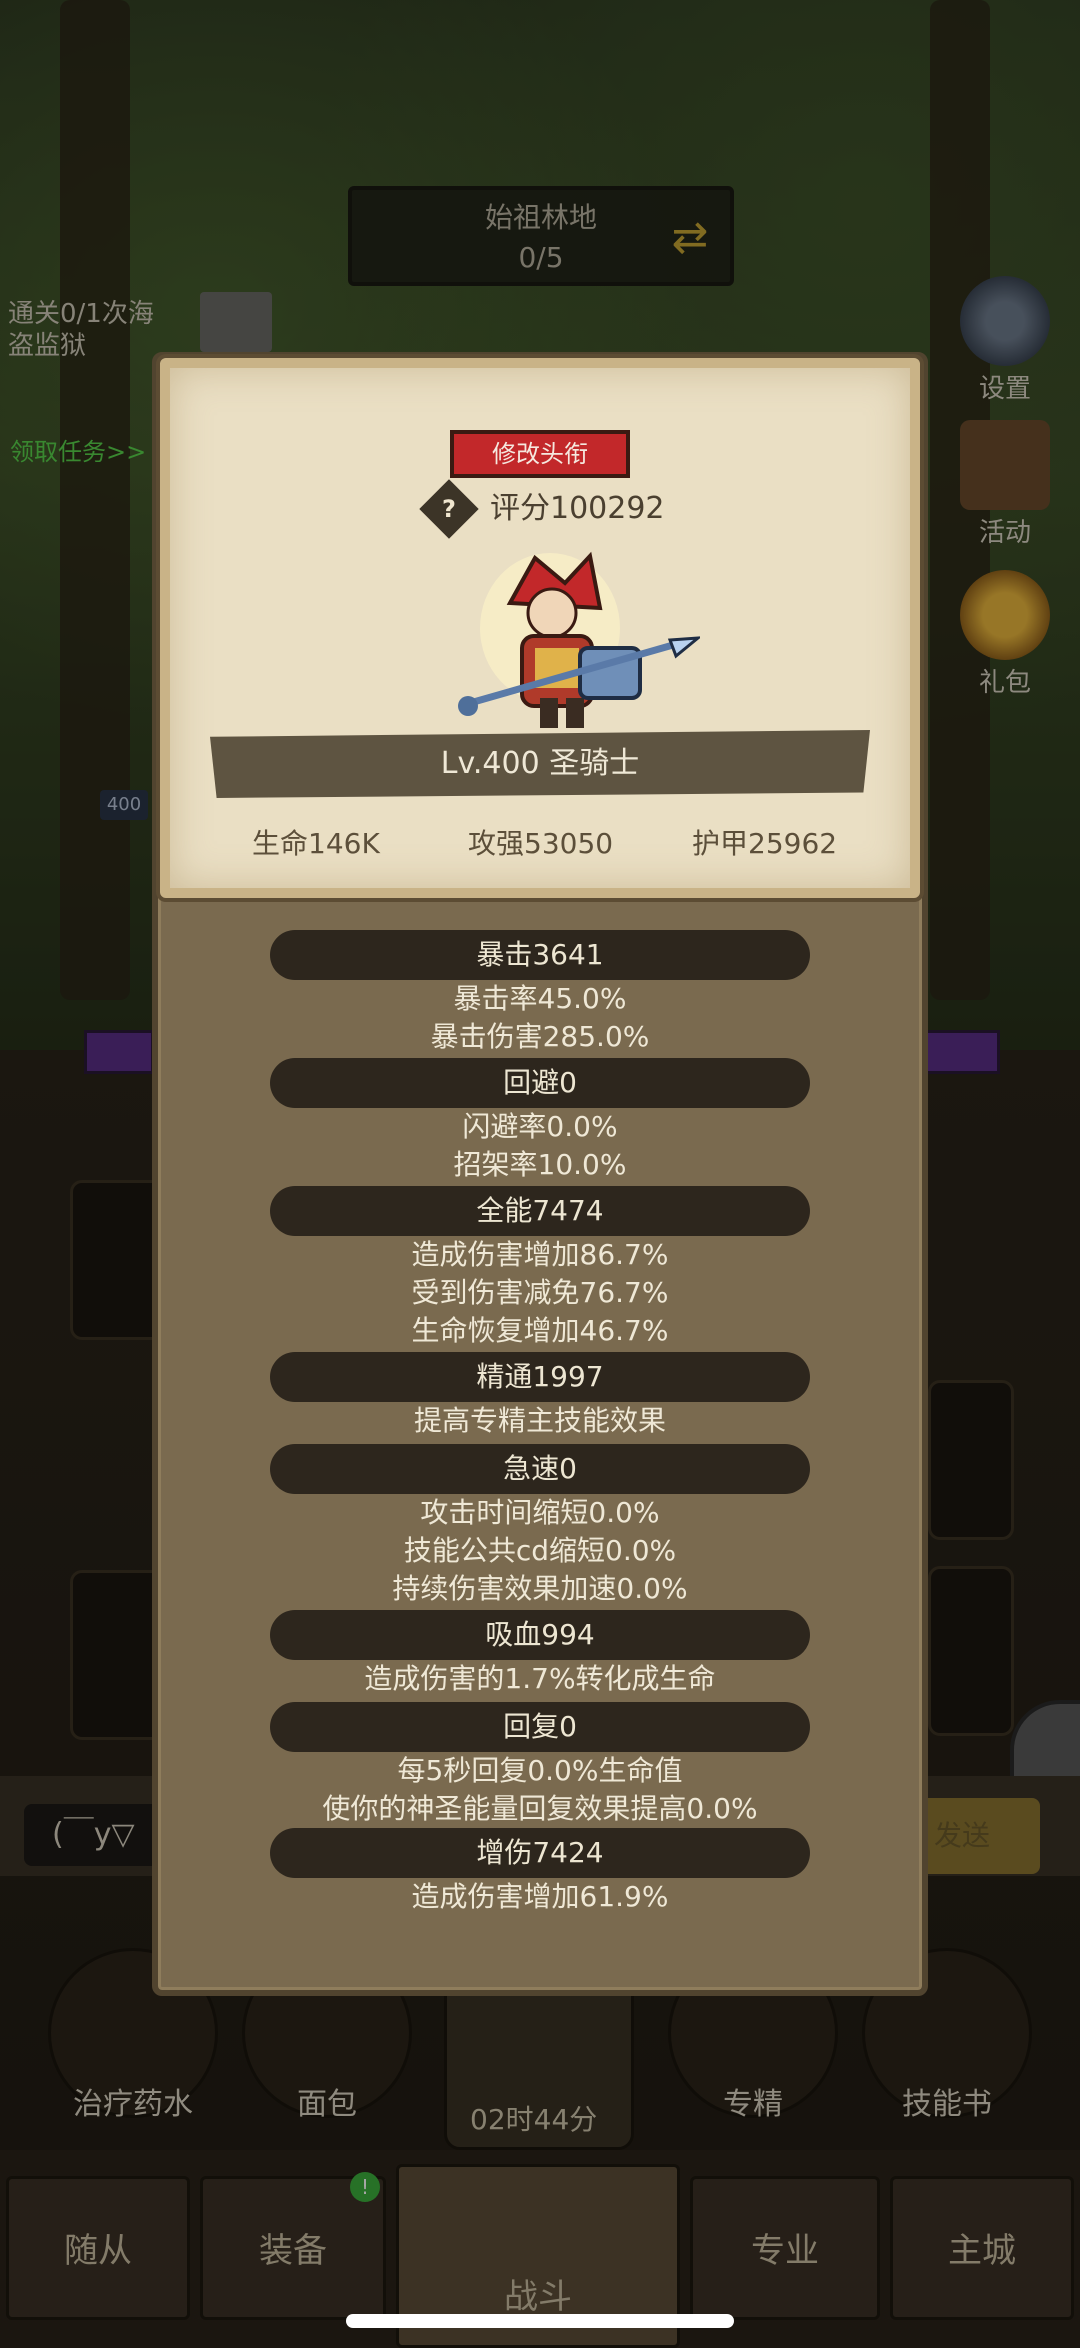 This screenshot has width=1080, height=2348. I want to click on stat-header-mastery: 精通1997, so click(540, 1377).